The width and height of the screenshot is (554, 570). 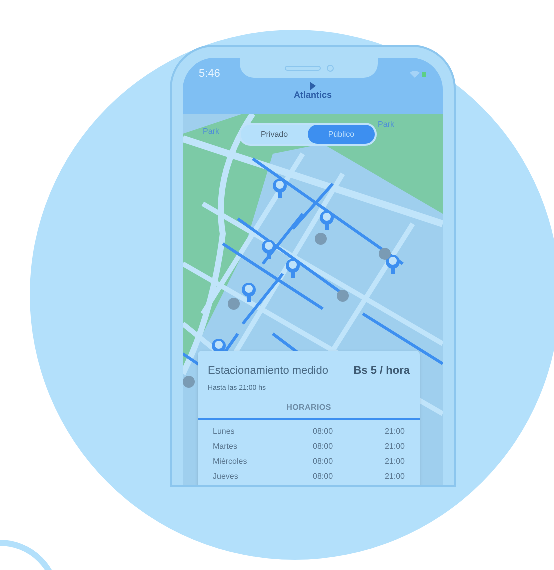 I want to click on day-cell-text: Martes, so click(x=225, y=447).